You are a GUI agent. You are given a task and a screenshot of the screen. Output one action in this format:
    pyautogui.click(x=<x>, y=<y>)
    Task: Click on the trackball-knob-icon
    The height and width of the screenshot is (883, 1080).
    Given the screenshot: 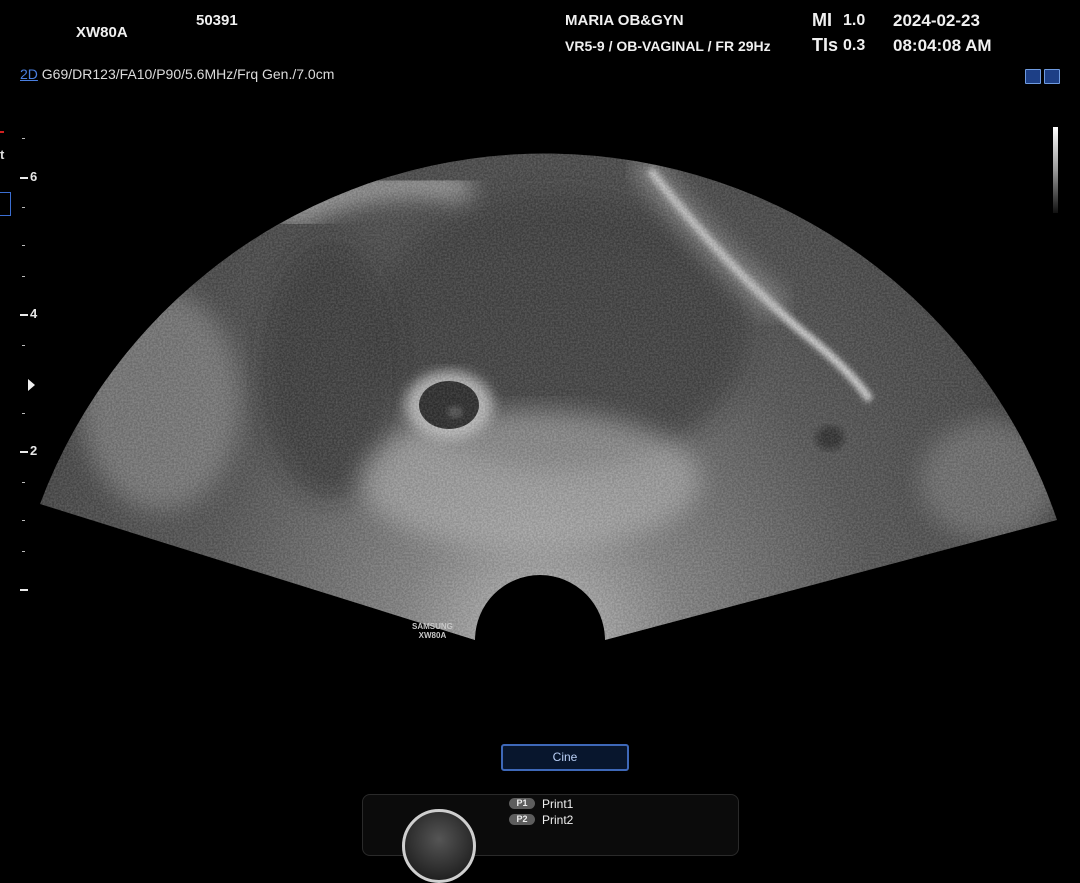 What is the action you would take?
    pyautogui.click(x=439, y=846)
    